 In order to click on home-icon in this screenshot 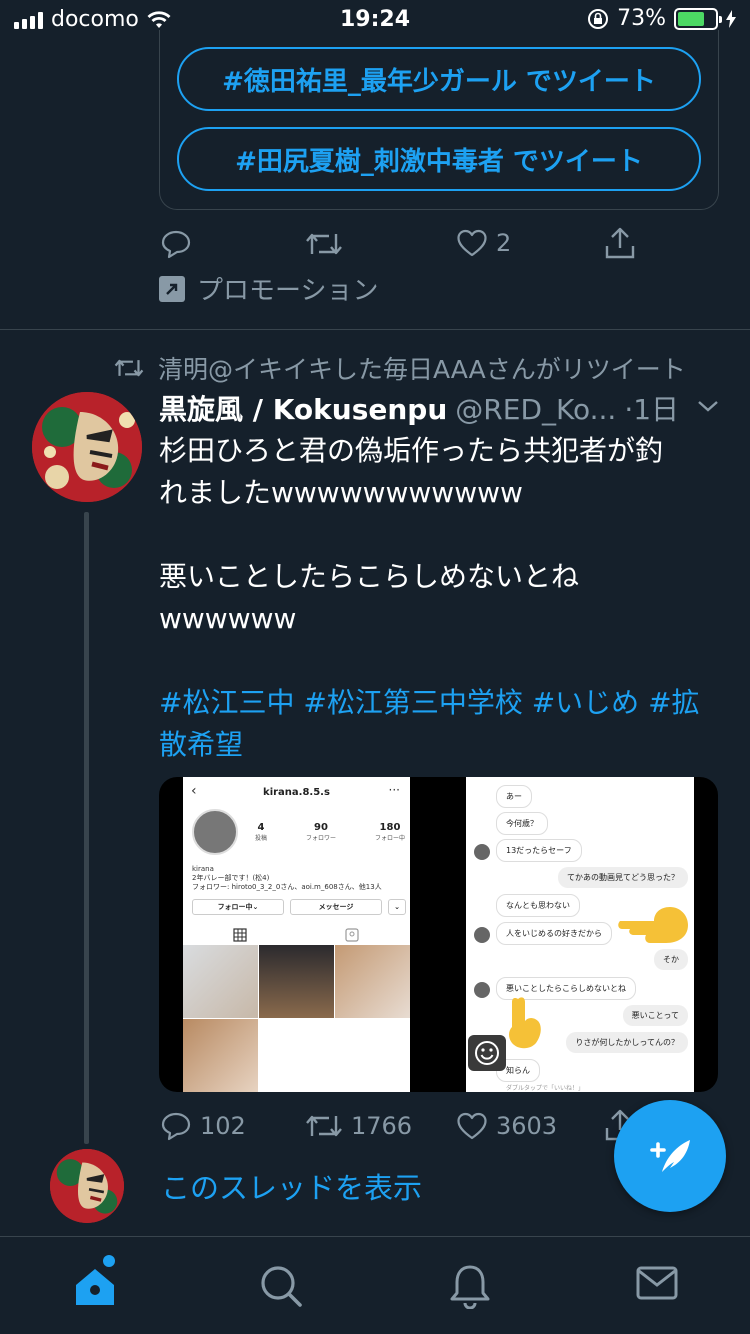, I will do `click(95, 1286)`.